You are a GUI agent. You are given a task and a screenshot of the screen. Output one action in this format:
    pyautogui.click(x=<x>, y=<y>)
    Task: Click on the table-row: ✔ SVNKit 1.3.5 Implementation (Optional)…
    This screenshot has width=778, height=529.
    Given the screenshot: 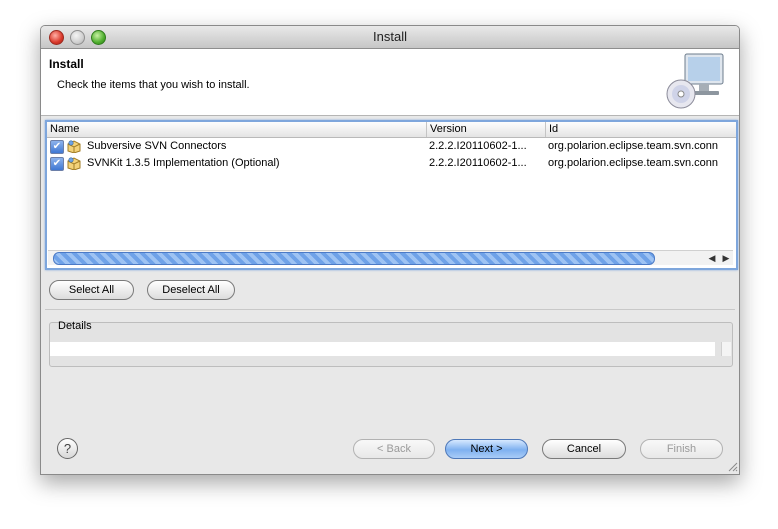 What is the action you would take?
    pyautogui.click(x=391, y=163)
    